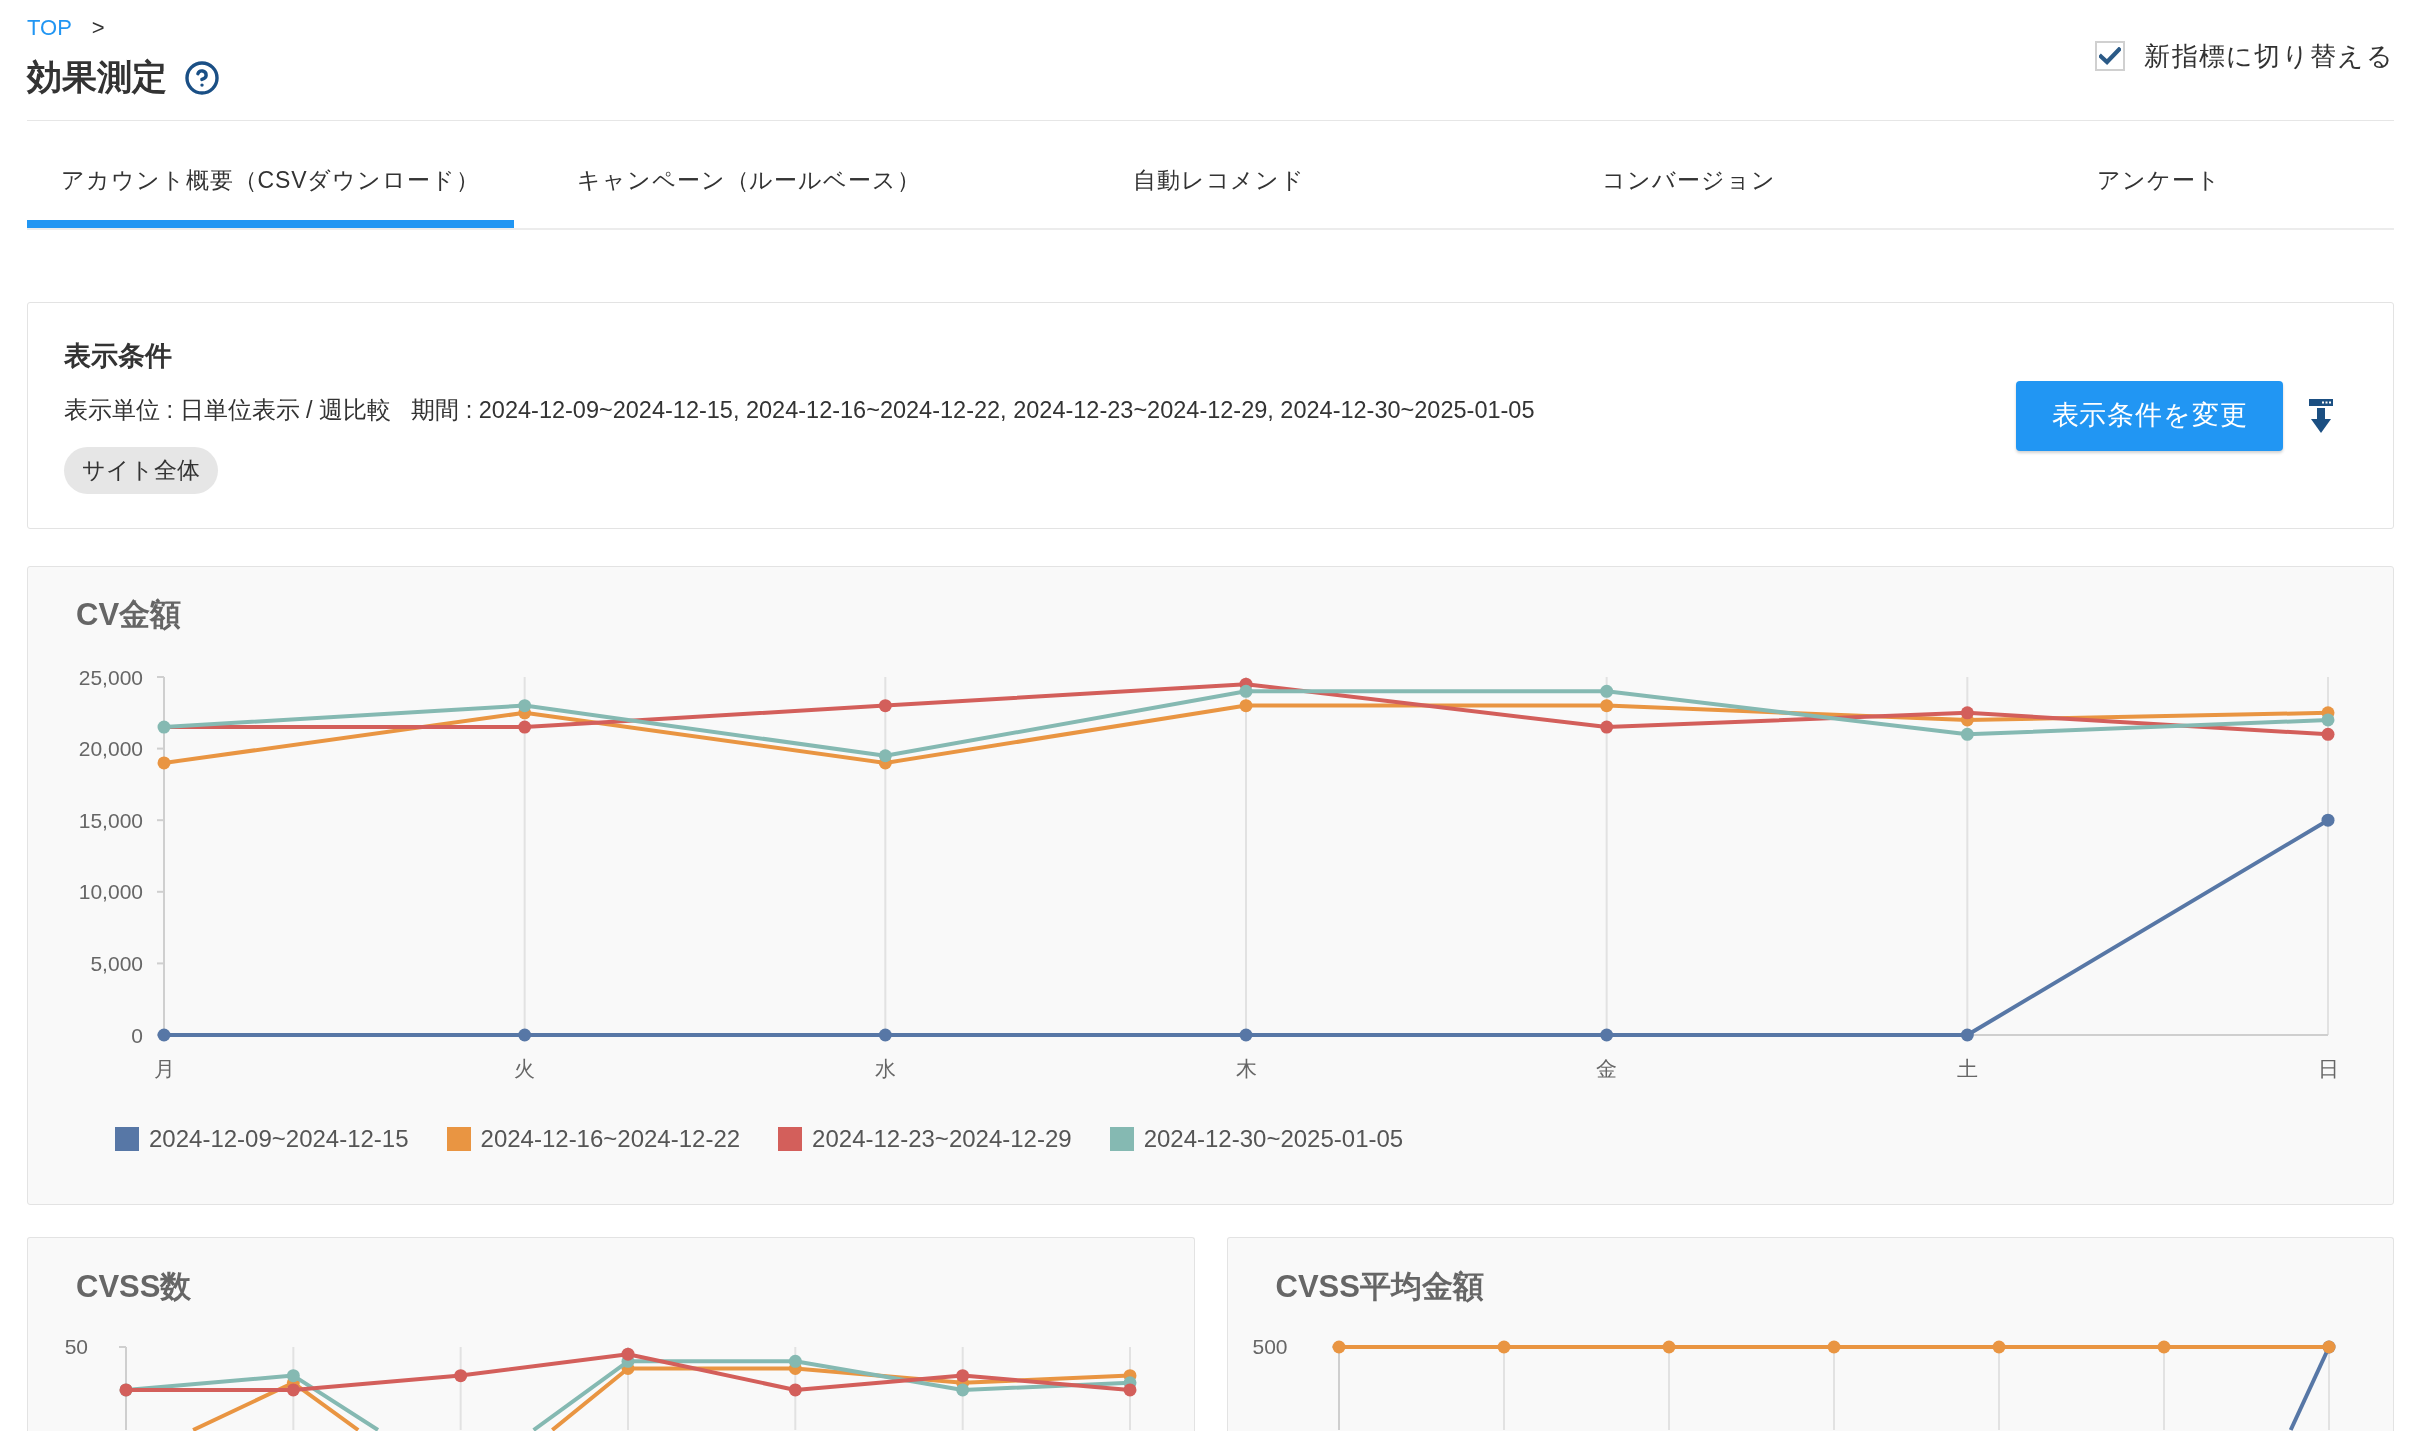 Image resolution: width=2431 pixels, height=1431 pixels. What do you see at coordinates (137, 1035) in the screenshot?
I see `y-axis-label: 0` at bounding box center [137, 1035].